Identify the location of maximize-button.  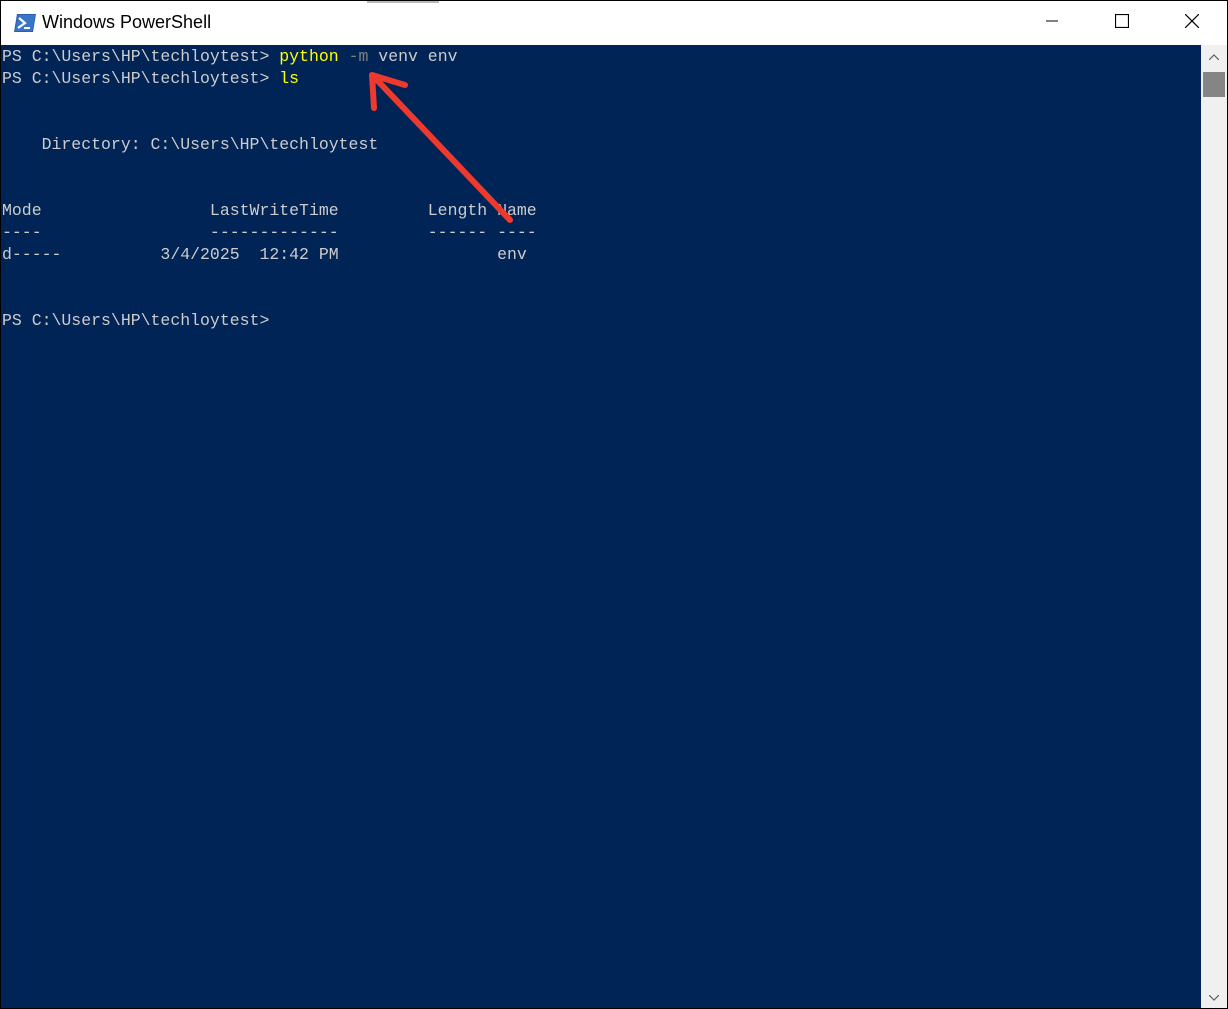
(1122, 23).